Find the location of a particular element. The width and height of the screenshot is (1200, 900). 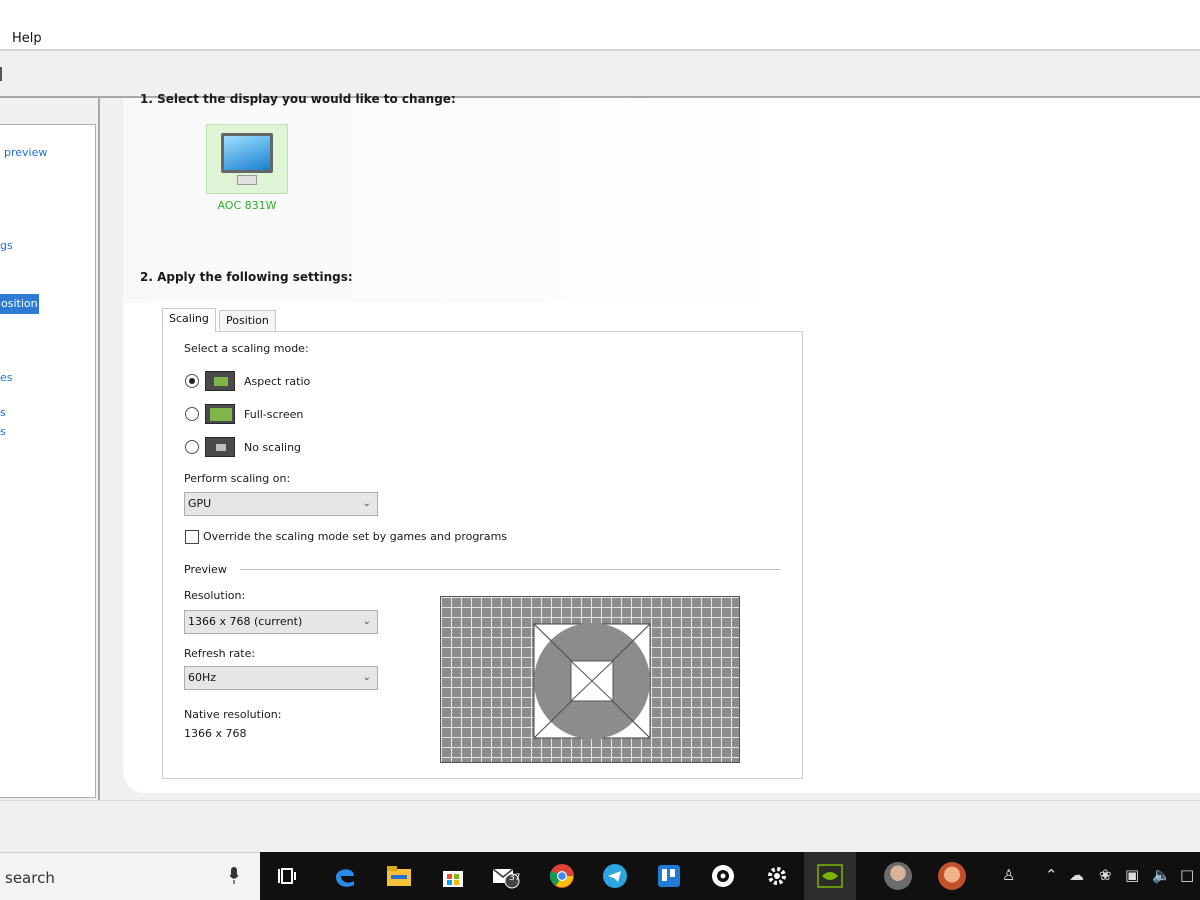

onedrive-cloud-icon: ☁ is located at coordinates (1076, 875).